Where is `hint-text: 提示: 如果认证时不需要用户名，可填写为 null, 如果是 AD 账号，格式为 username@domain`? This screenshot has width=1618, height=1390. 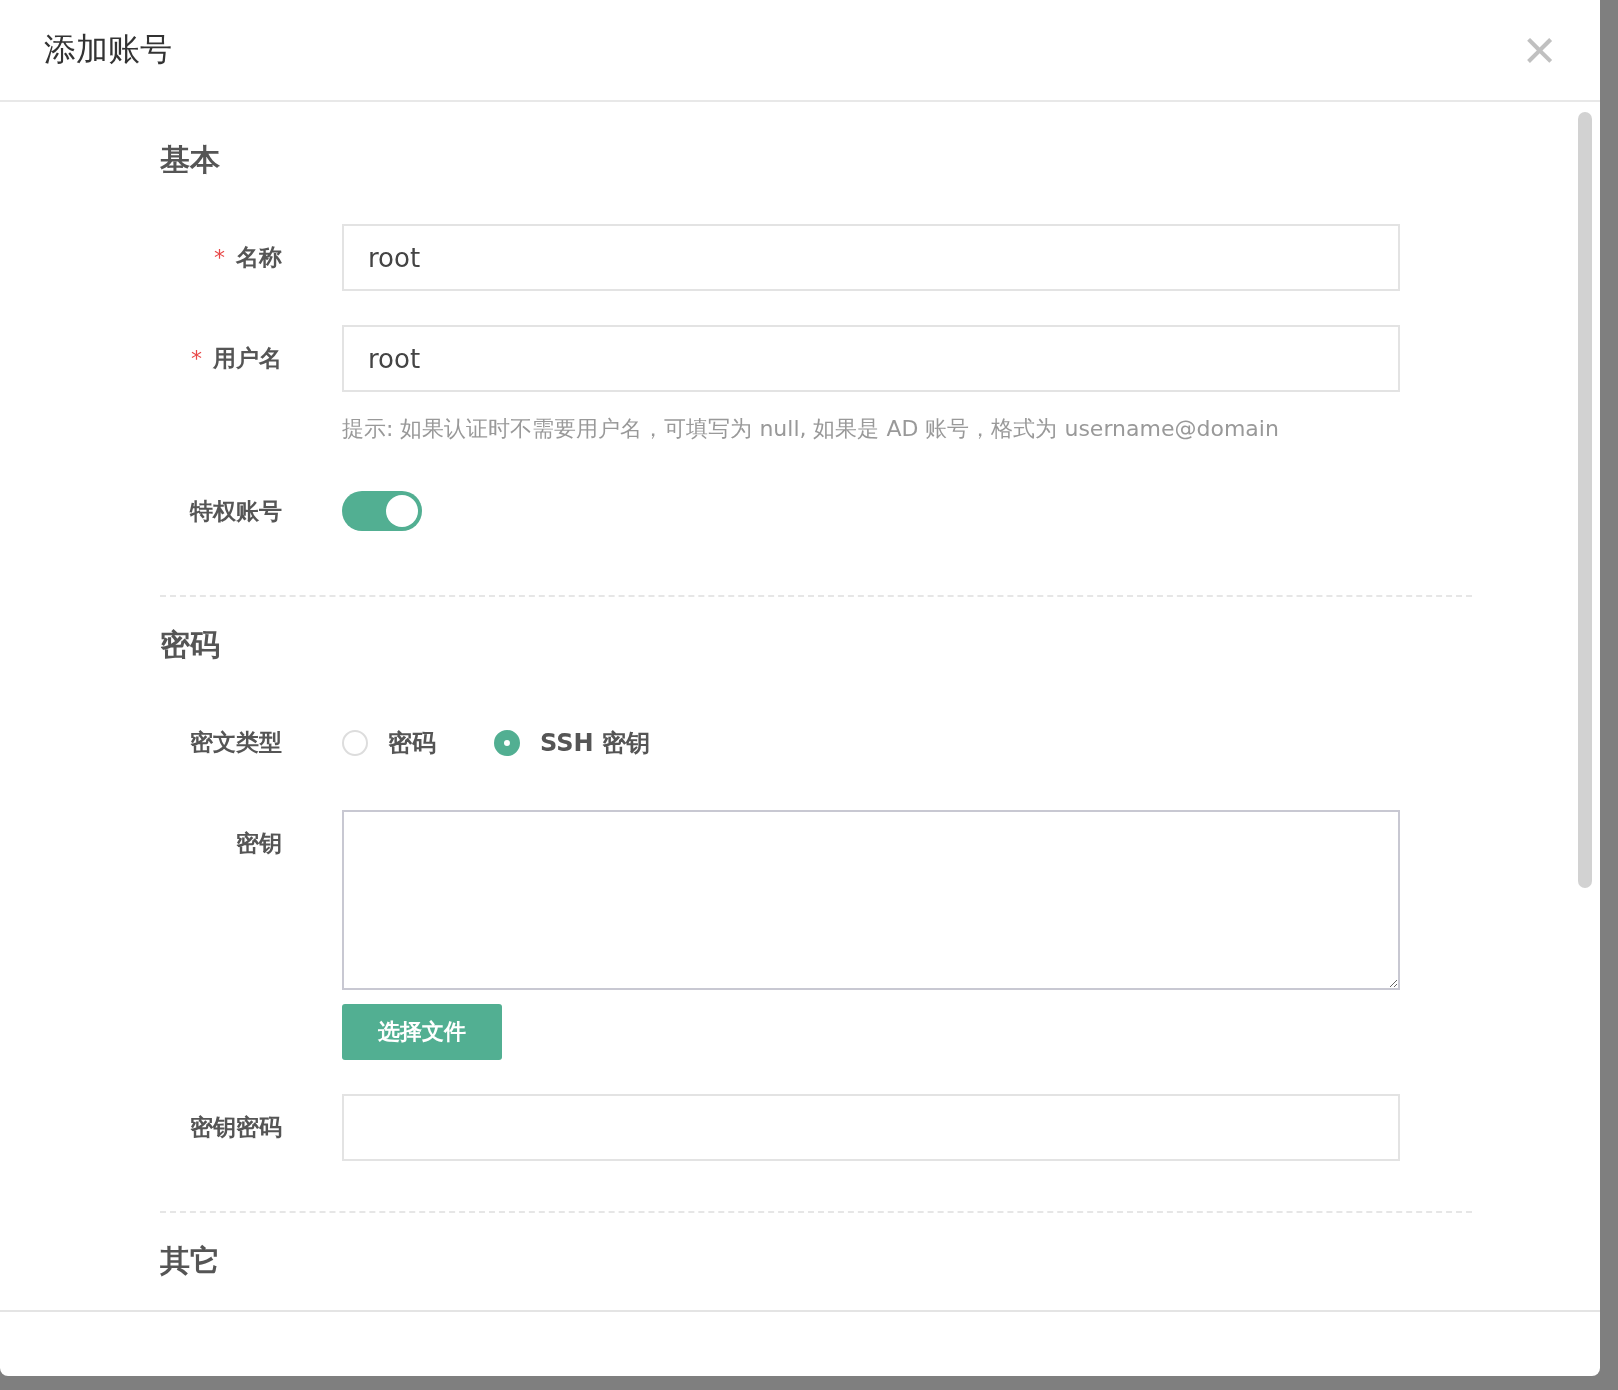 hint-text: 提示: 如果认证时不需要用户名，可填写为 null, 如果是 AD 账号，格式为 username@domain is located at coordinates (811, 429).